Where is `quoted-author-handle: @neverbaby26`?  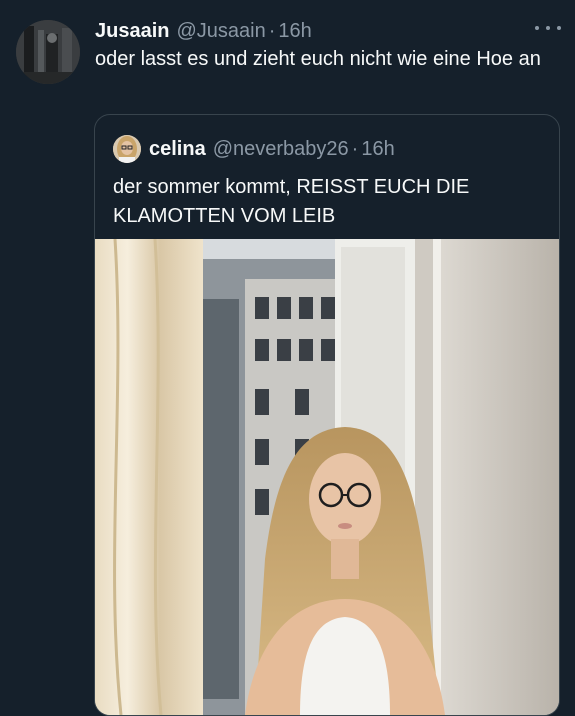 quoted-author-handle: @neverbaby26 is located at coordinates (280, 148).